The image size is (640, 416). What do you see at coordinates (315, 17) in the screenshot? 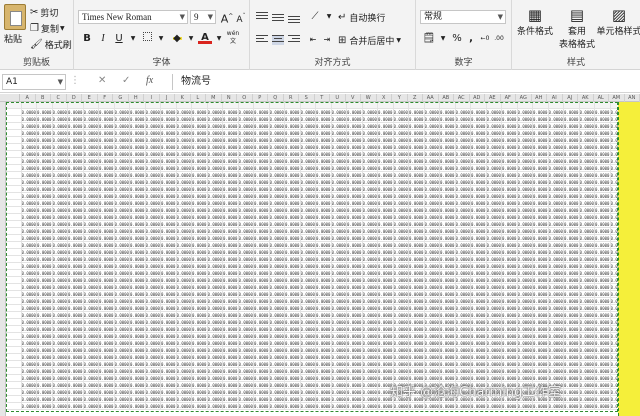
I see `orientation-button: ⟋` at bounding box center [315, 17].